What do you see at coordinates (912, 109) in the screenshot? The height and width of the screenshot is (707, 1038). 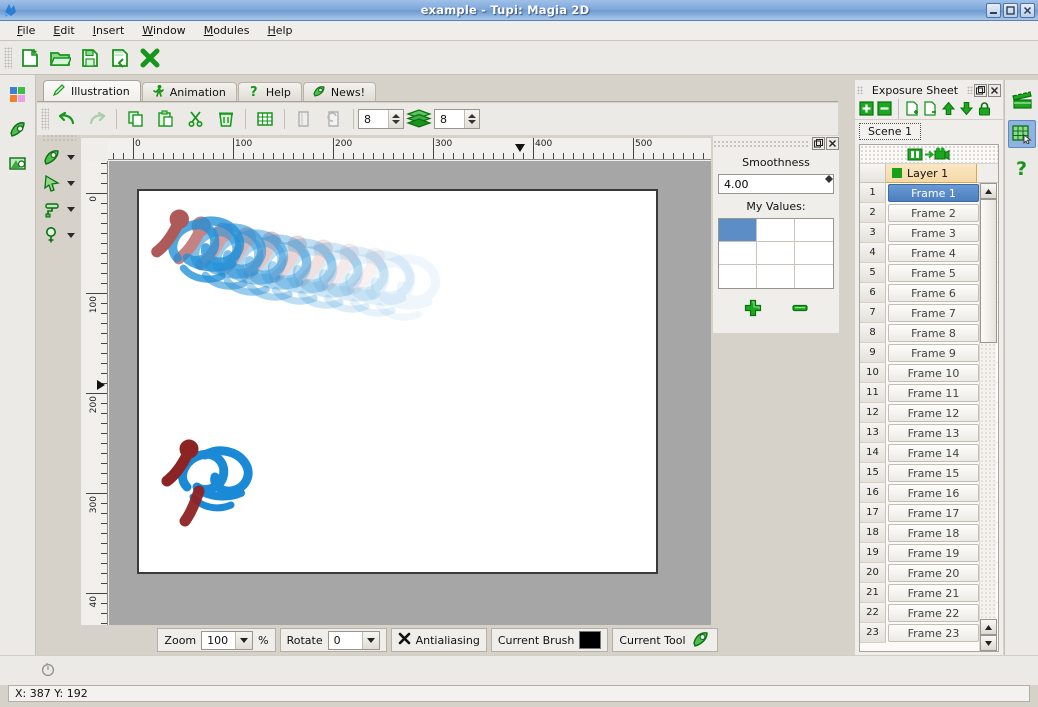 I see `insert-layer-button` at bounding box center [912, 109].